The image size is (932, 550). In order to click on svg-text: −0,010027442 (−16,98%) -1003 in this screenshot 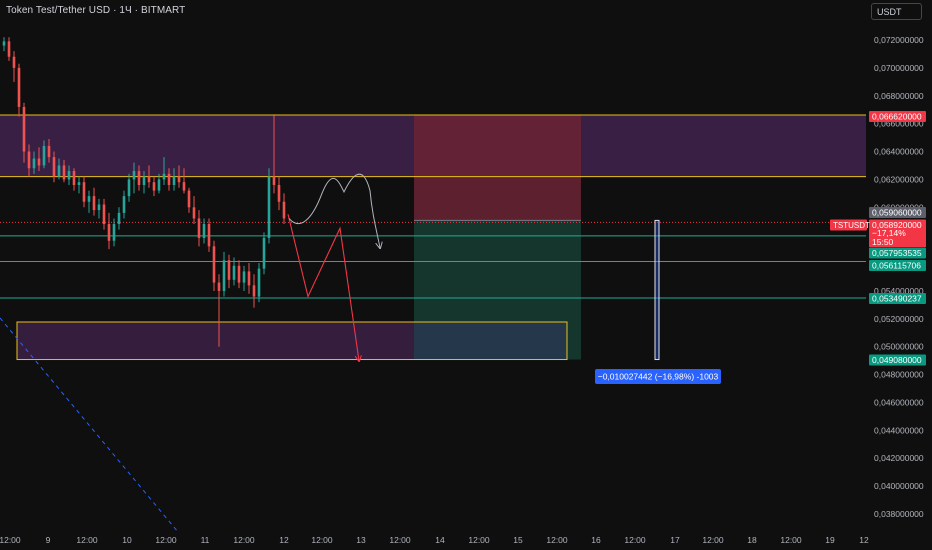, I will do `click(658, 377)`.